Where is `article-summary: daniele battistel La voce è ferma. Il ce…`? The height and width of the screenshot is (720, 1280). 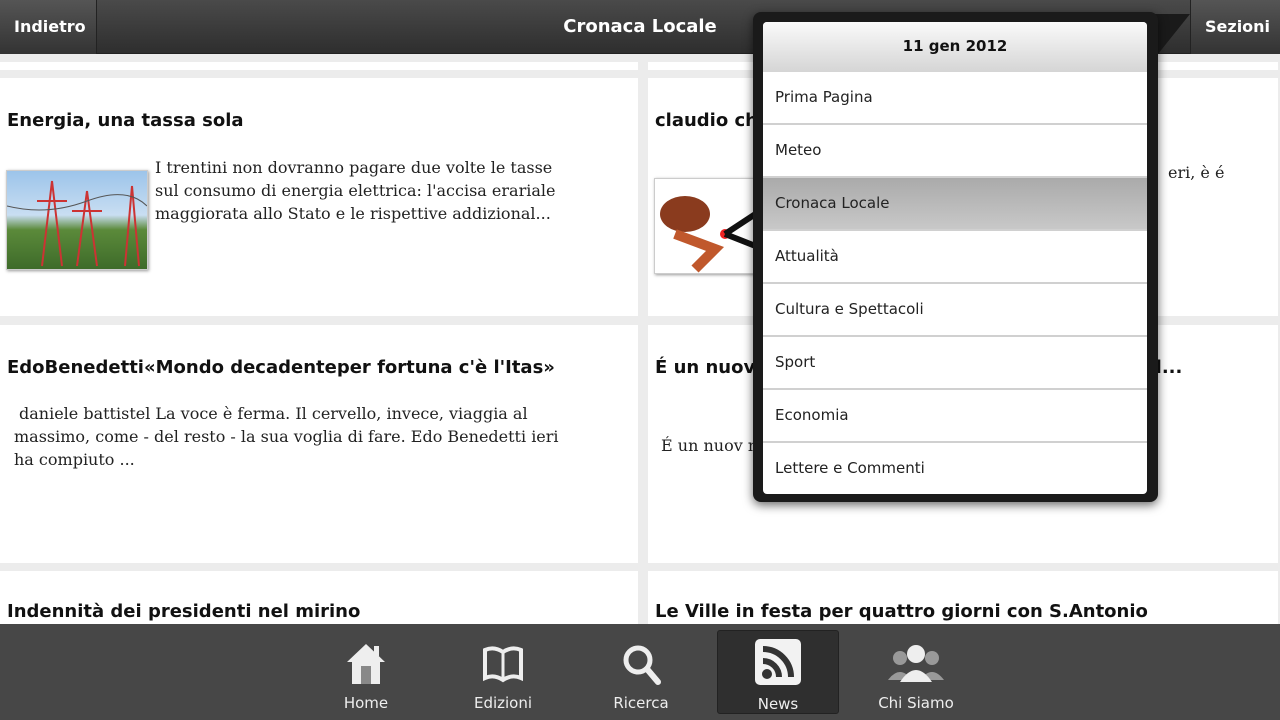 article-summary: daniele battistel La voce è ferma. Il ce… is located at coordinates (286, 436).